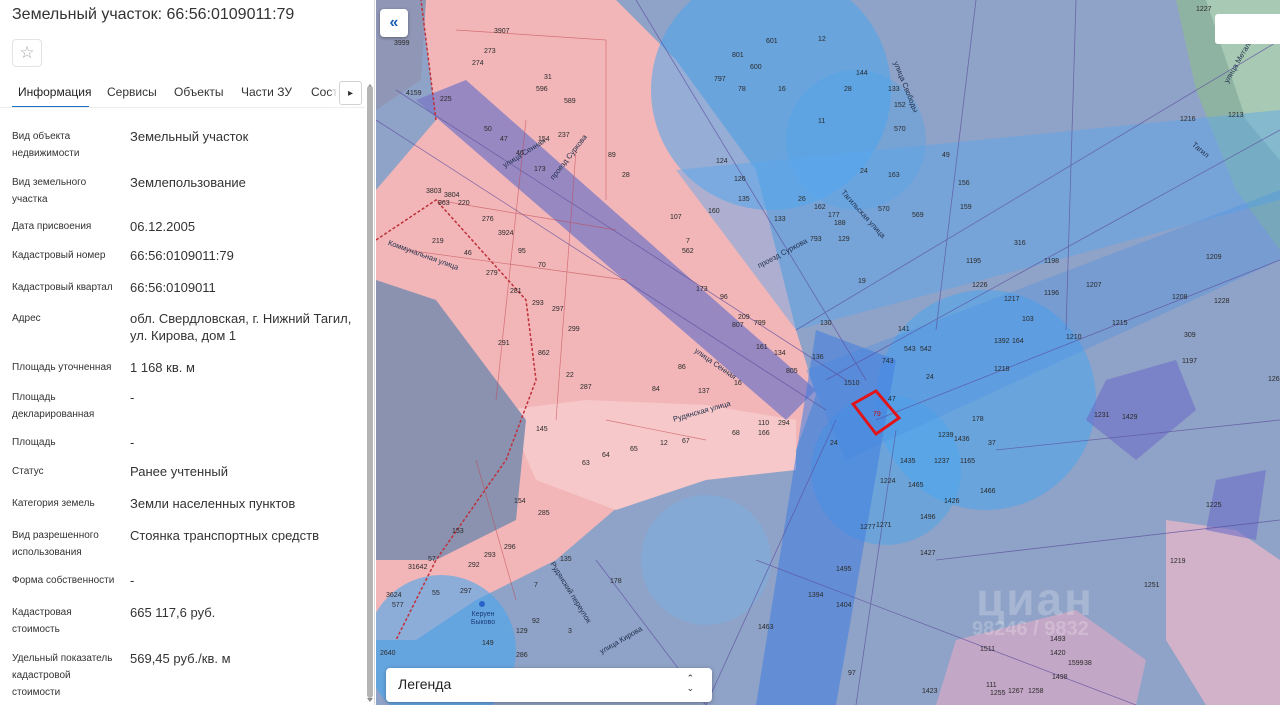 The image size is (1280, 705). I want to click on parcel-number: 1213, so click(1236, 115).